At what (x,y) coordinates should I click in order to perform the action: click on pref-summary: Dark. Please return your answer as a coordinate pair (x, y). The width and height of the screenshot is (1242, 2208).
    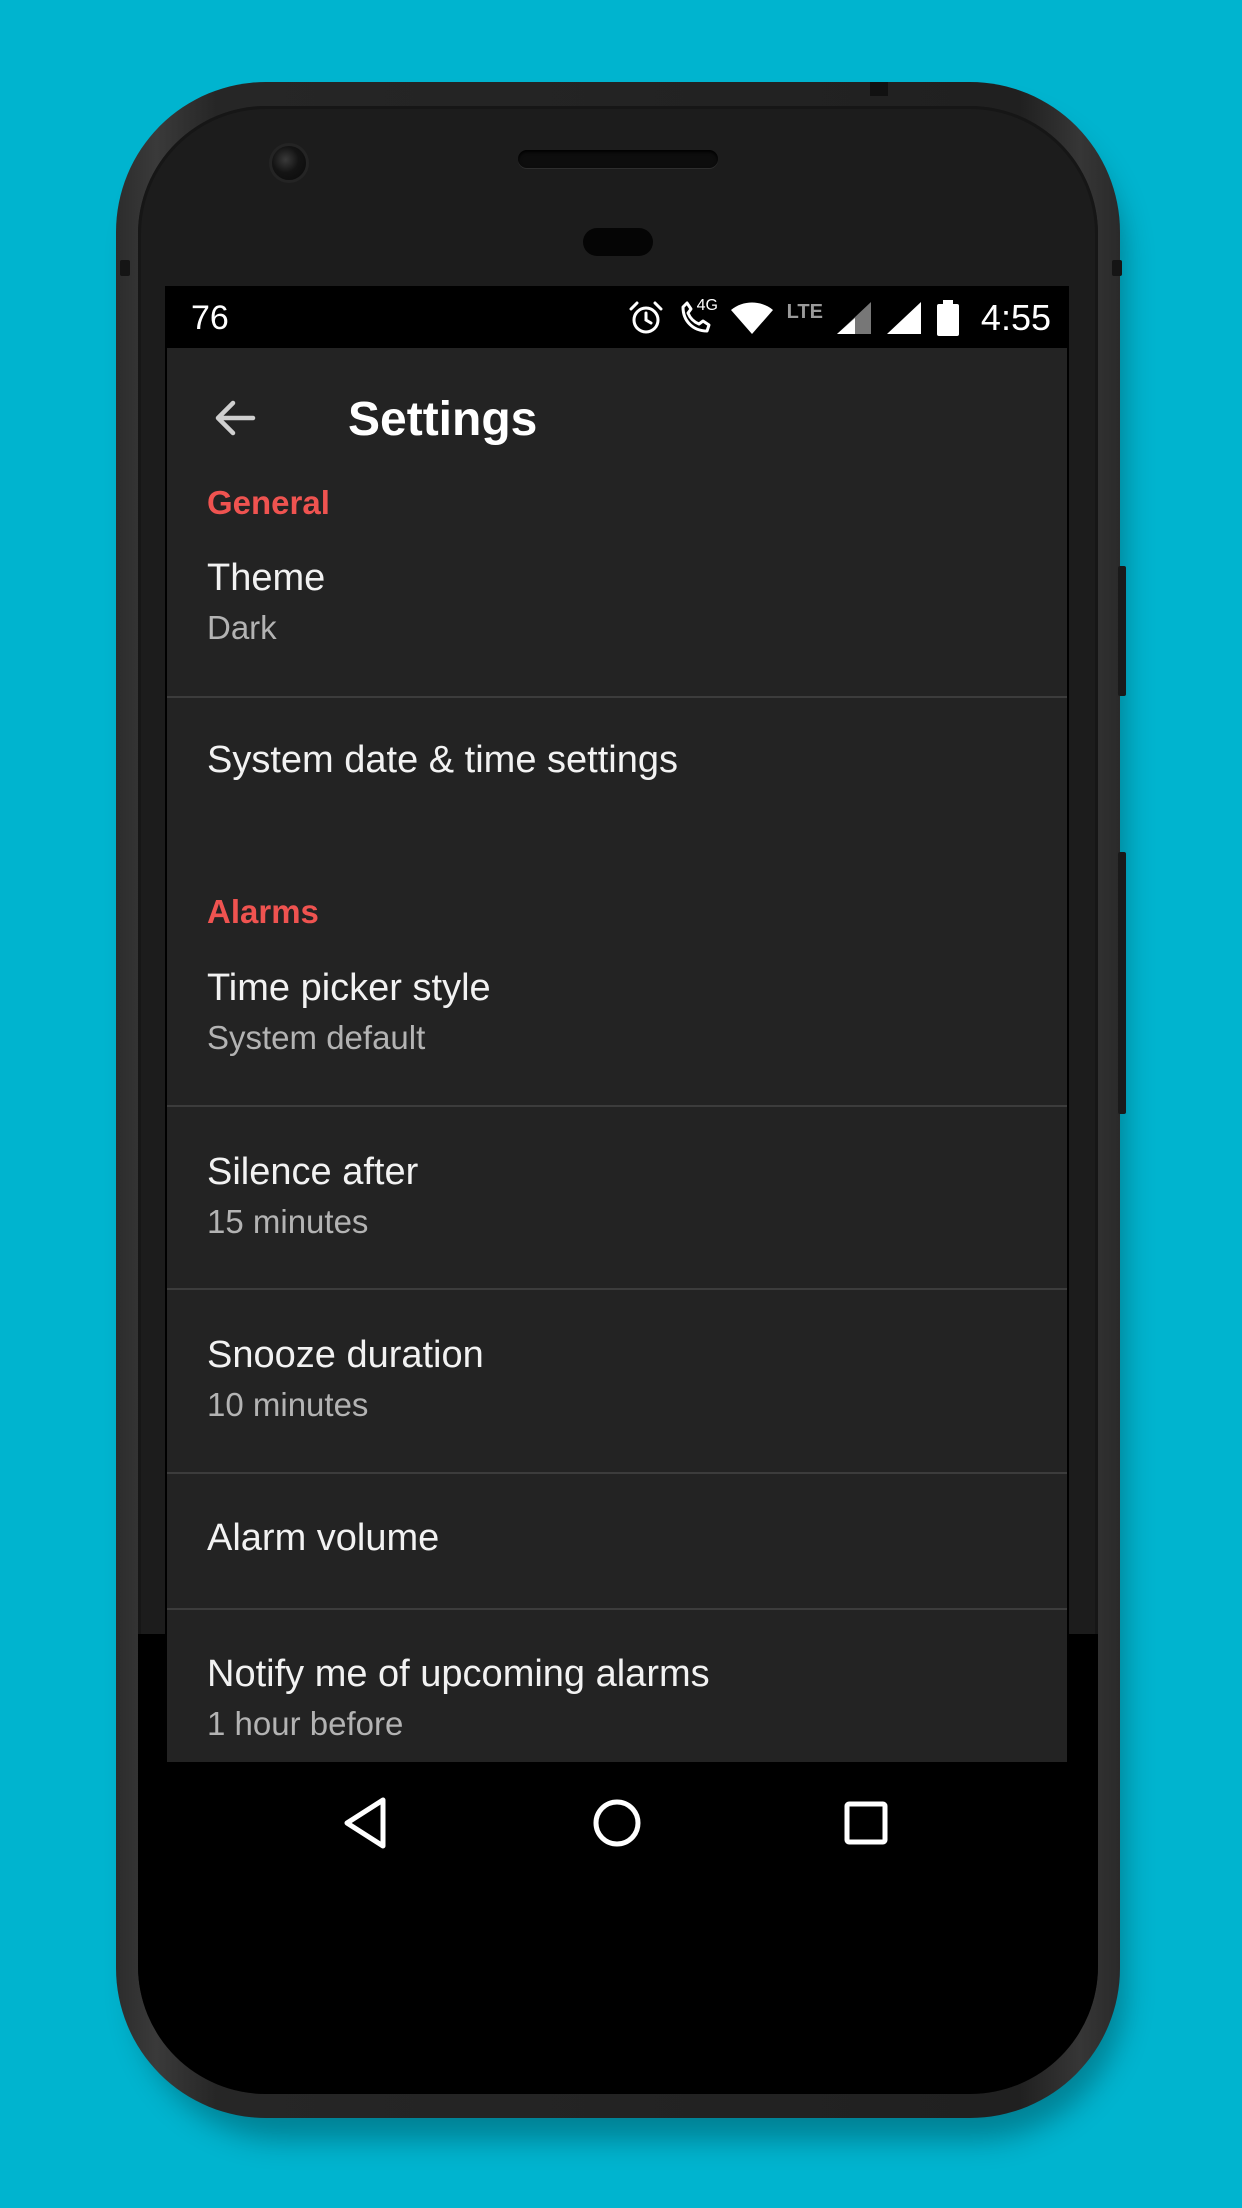
    Looking at the image, I should click on (242, 627).